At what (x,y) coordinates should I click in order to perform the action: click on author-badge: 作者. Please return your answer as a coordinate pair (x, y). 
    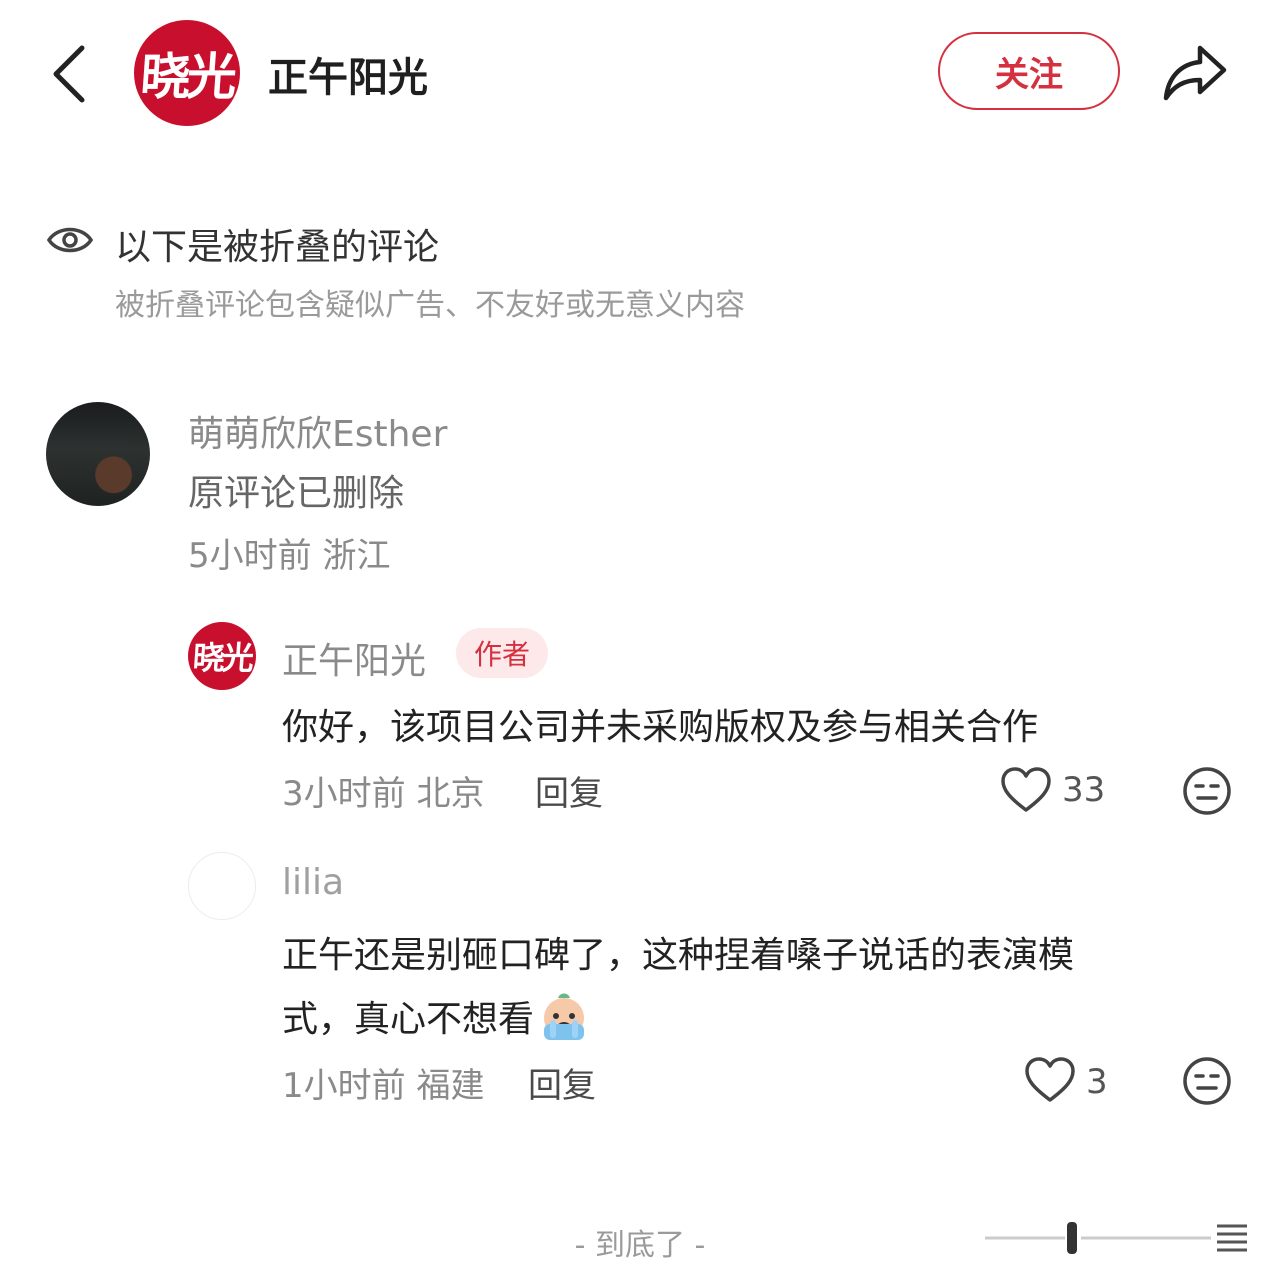
    Looking at the image, I should click on (502, 653).